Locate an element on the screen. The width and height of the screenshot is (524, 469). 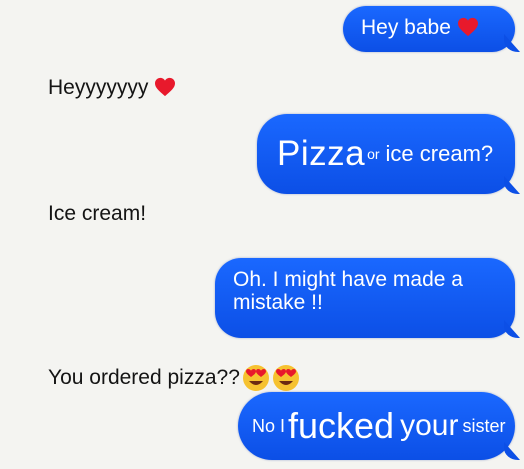
message-text: ice cream? is located at coordinates (439, 153).